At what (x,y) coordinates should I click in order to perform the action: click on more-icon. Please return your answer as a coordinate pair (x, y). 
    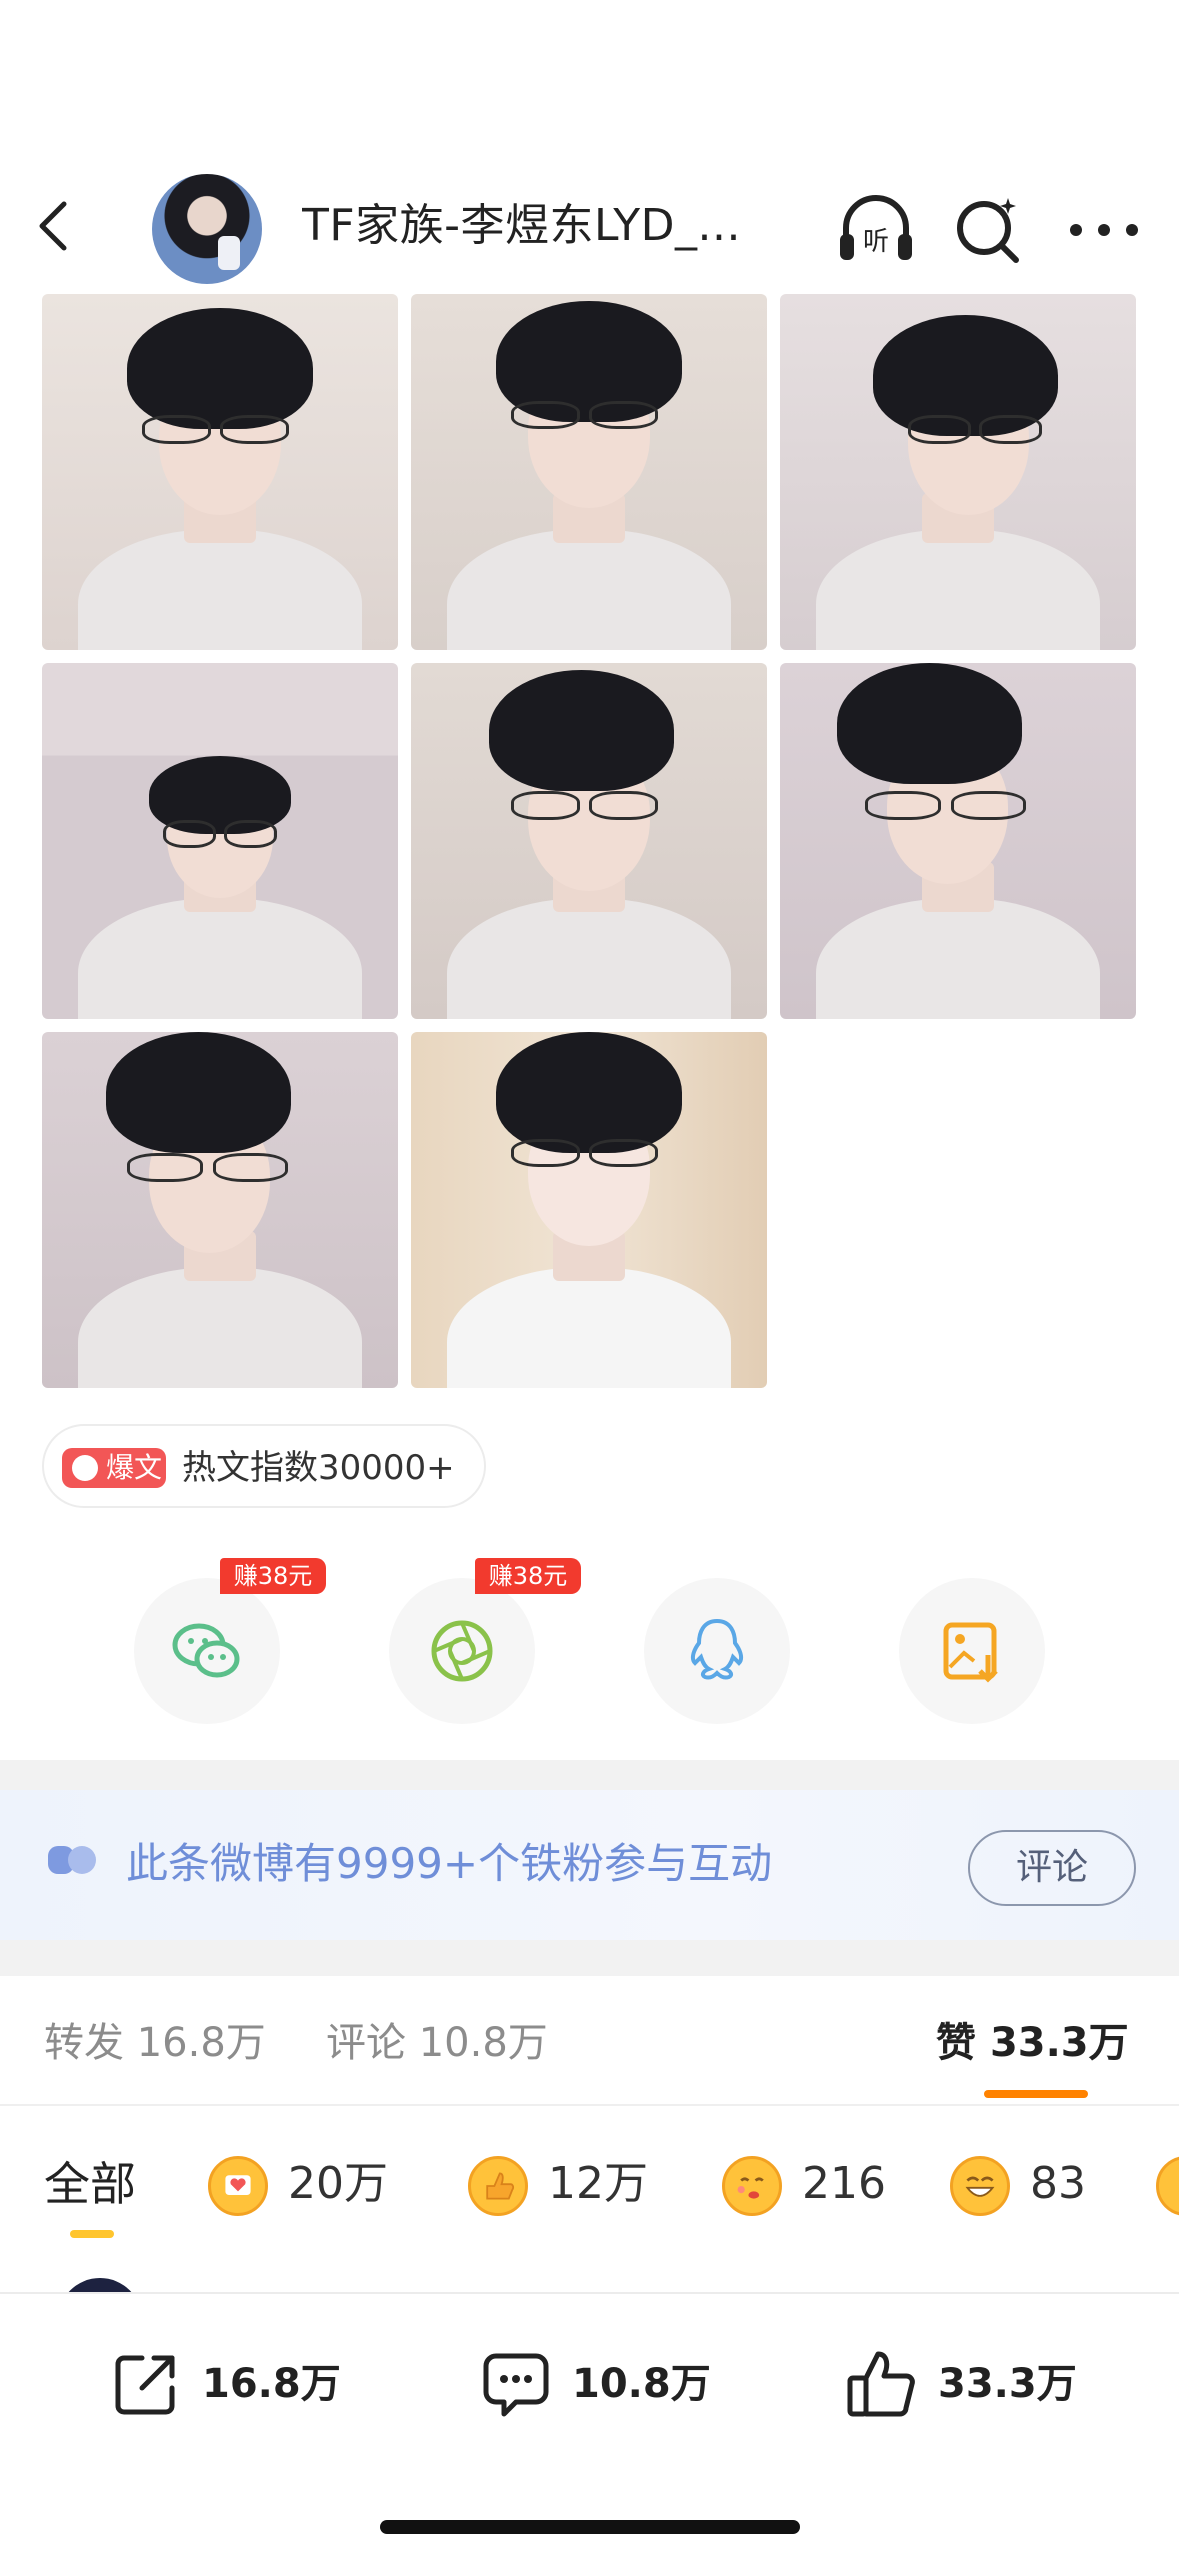
    Looking at the image, I should click on (1104, 230).